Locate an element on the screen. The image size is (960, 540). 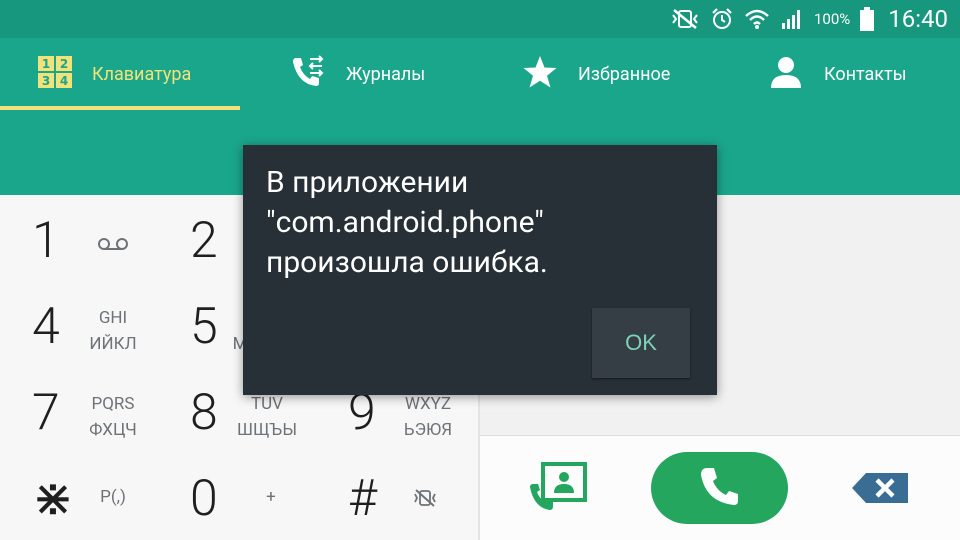
backspace-icon is located at coordinates (880, 490).